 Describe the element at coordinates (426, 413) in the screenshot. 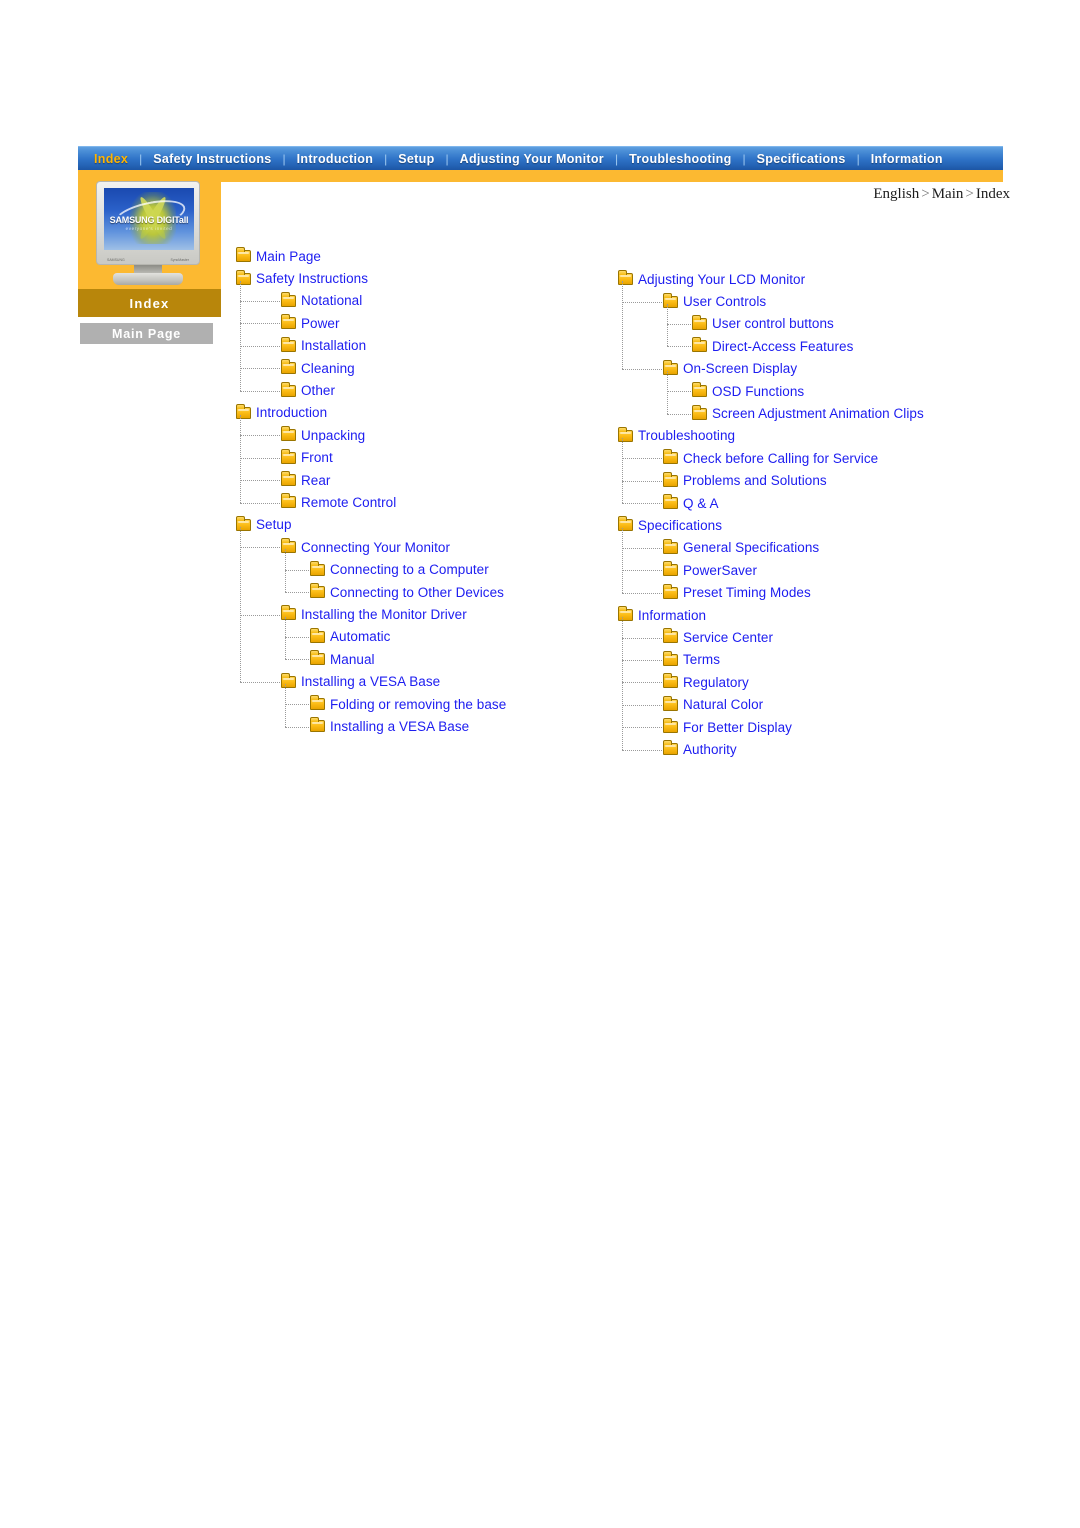

I see `tree-item: Introduction` at that location.